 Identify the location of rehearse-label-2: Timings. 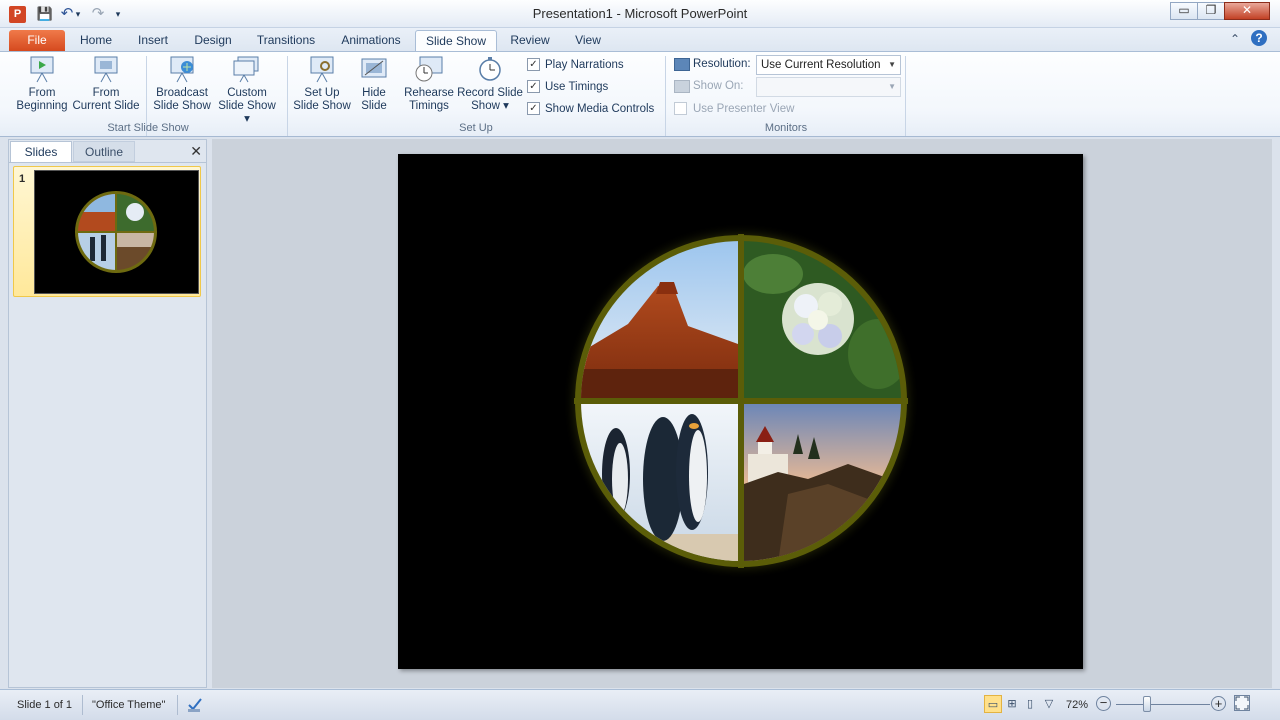
(429, 106).